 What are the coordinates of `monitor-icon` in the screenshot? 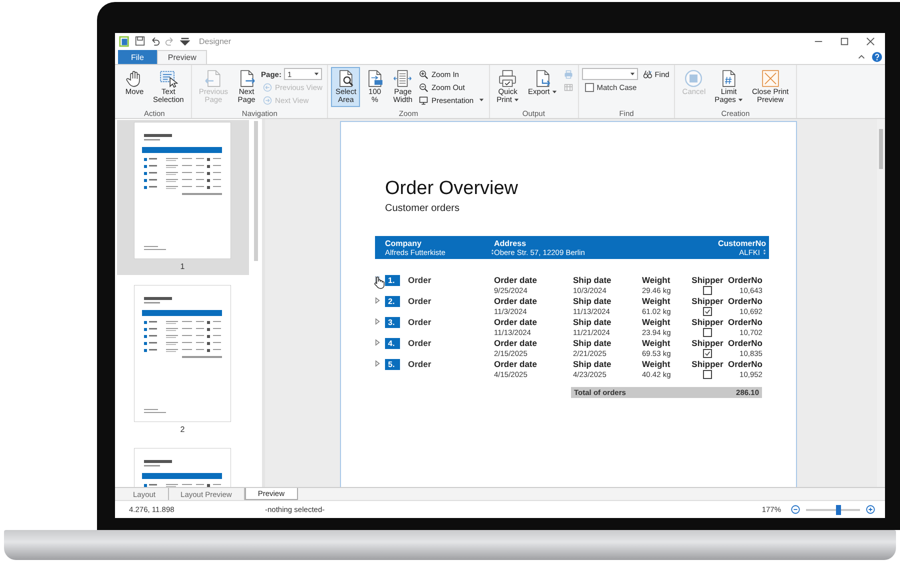 It's located at (423, 100).